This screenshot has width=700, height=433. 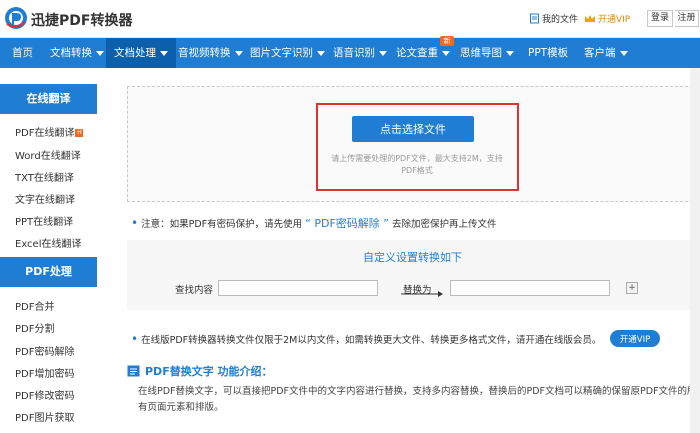 I want to click on sidebar-item-word-translate: Word在线翻译, so click(x=48, y=154).